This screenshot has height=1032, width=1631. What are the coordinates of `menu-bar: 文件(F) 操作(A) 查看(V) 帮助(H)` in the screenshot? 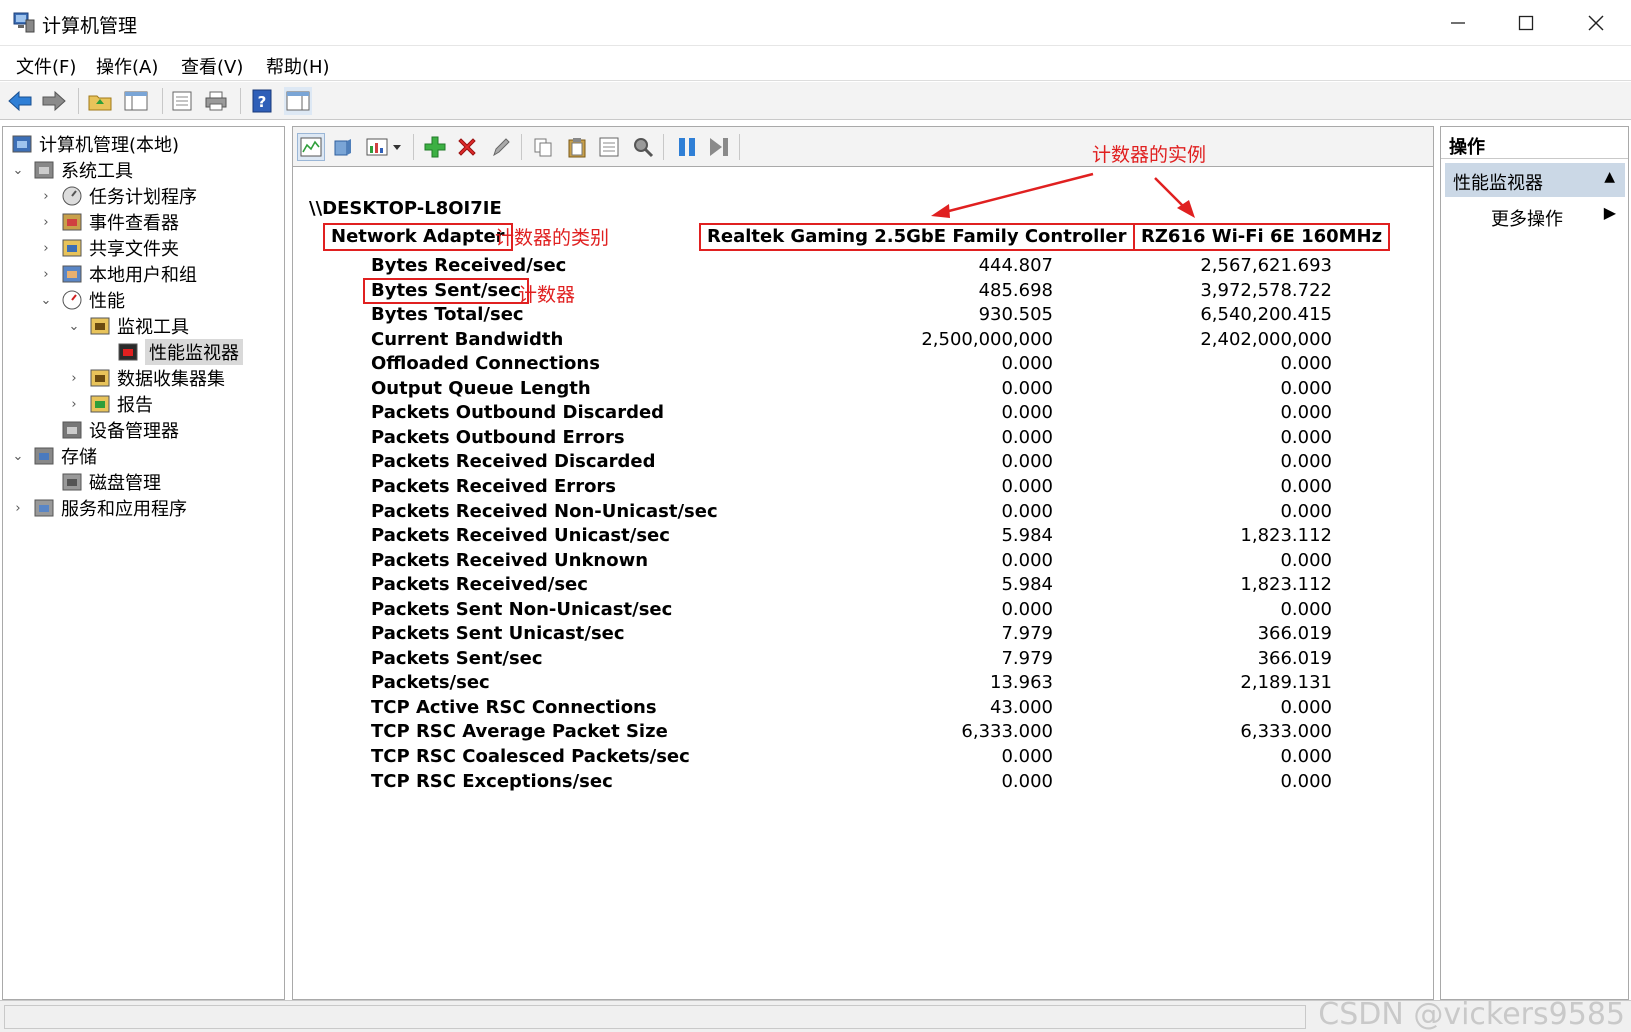 It's located at (815, 64).